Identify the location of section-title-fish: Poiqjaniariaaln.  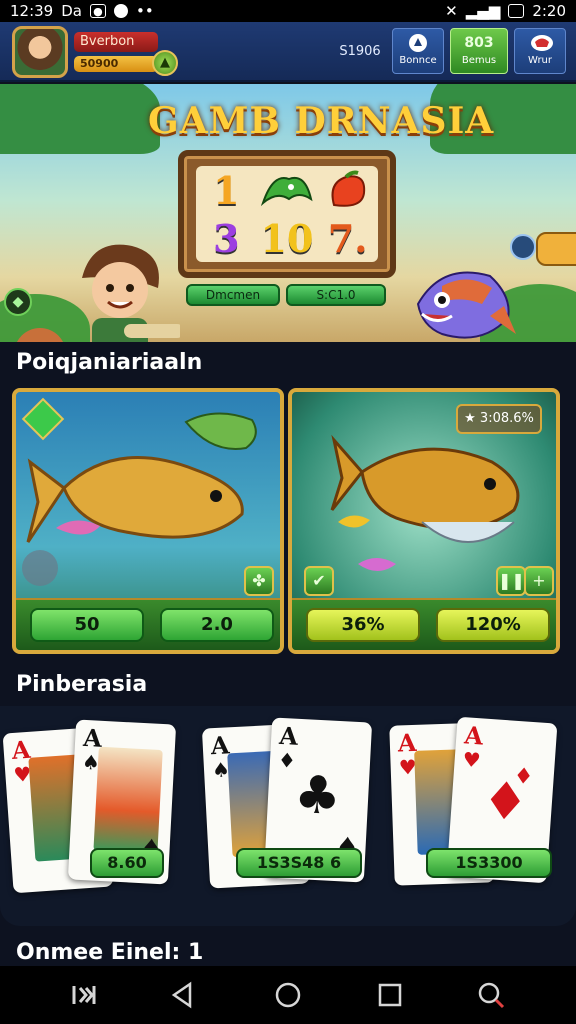
(109, 362).